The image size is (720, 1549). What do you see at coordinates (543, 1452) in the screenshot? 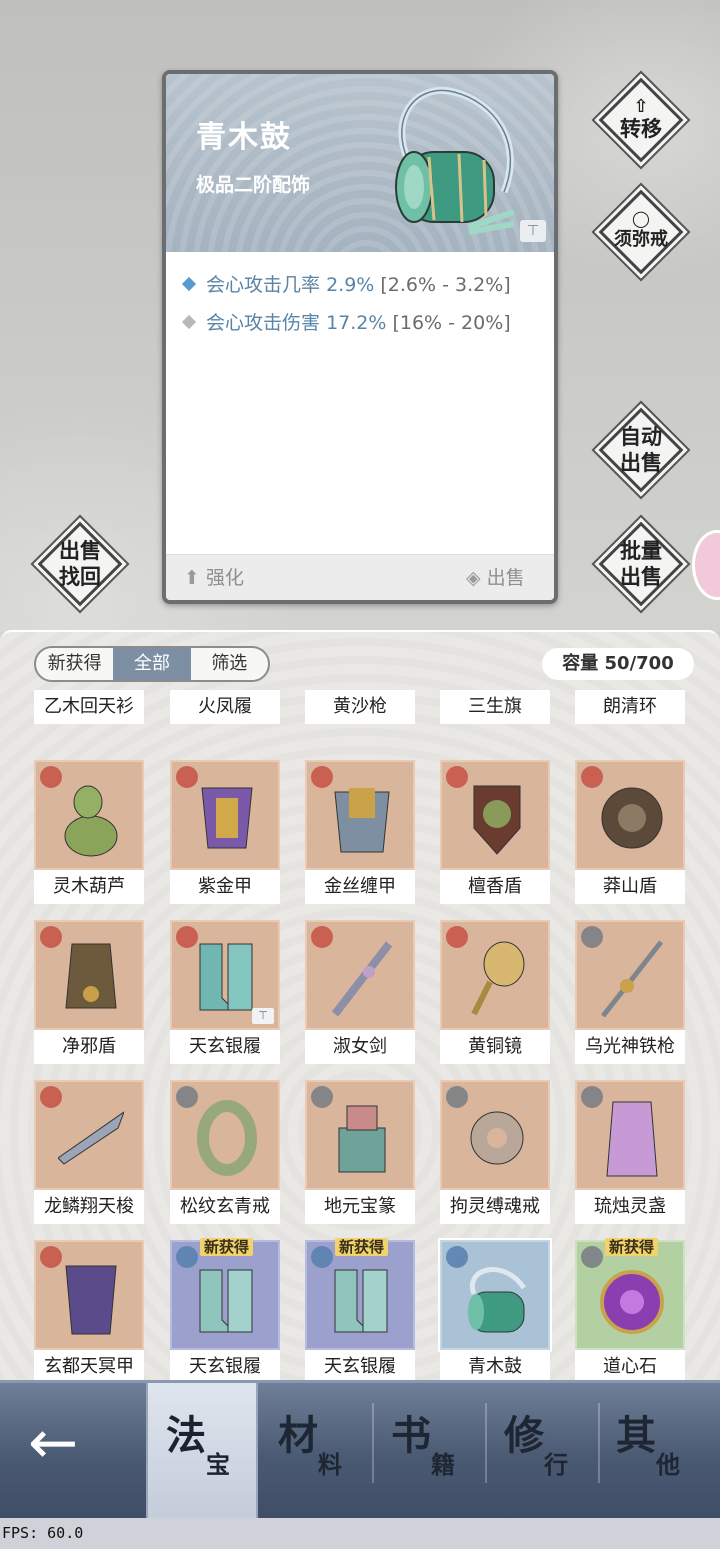
I see `tab-cultivation: 修 行` at bounding box center [543, 1452].